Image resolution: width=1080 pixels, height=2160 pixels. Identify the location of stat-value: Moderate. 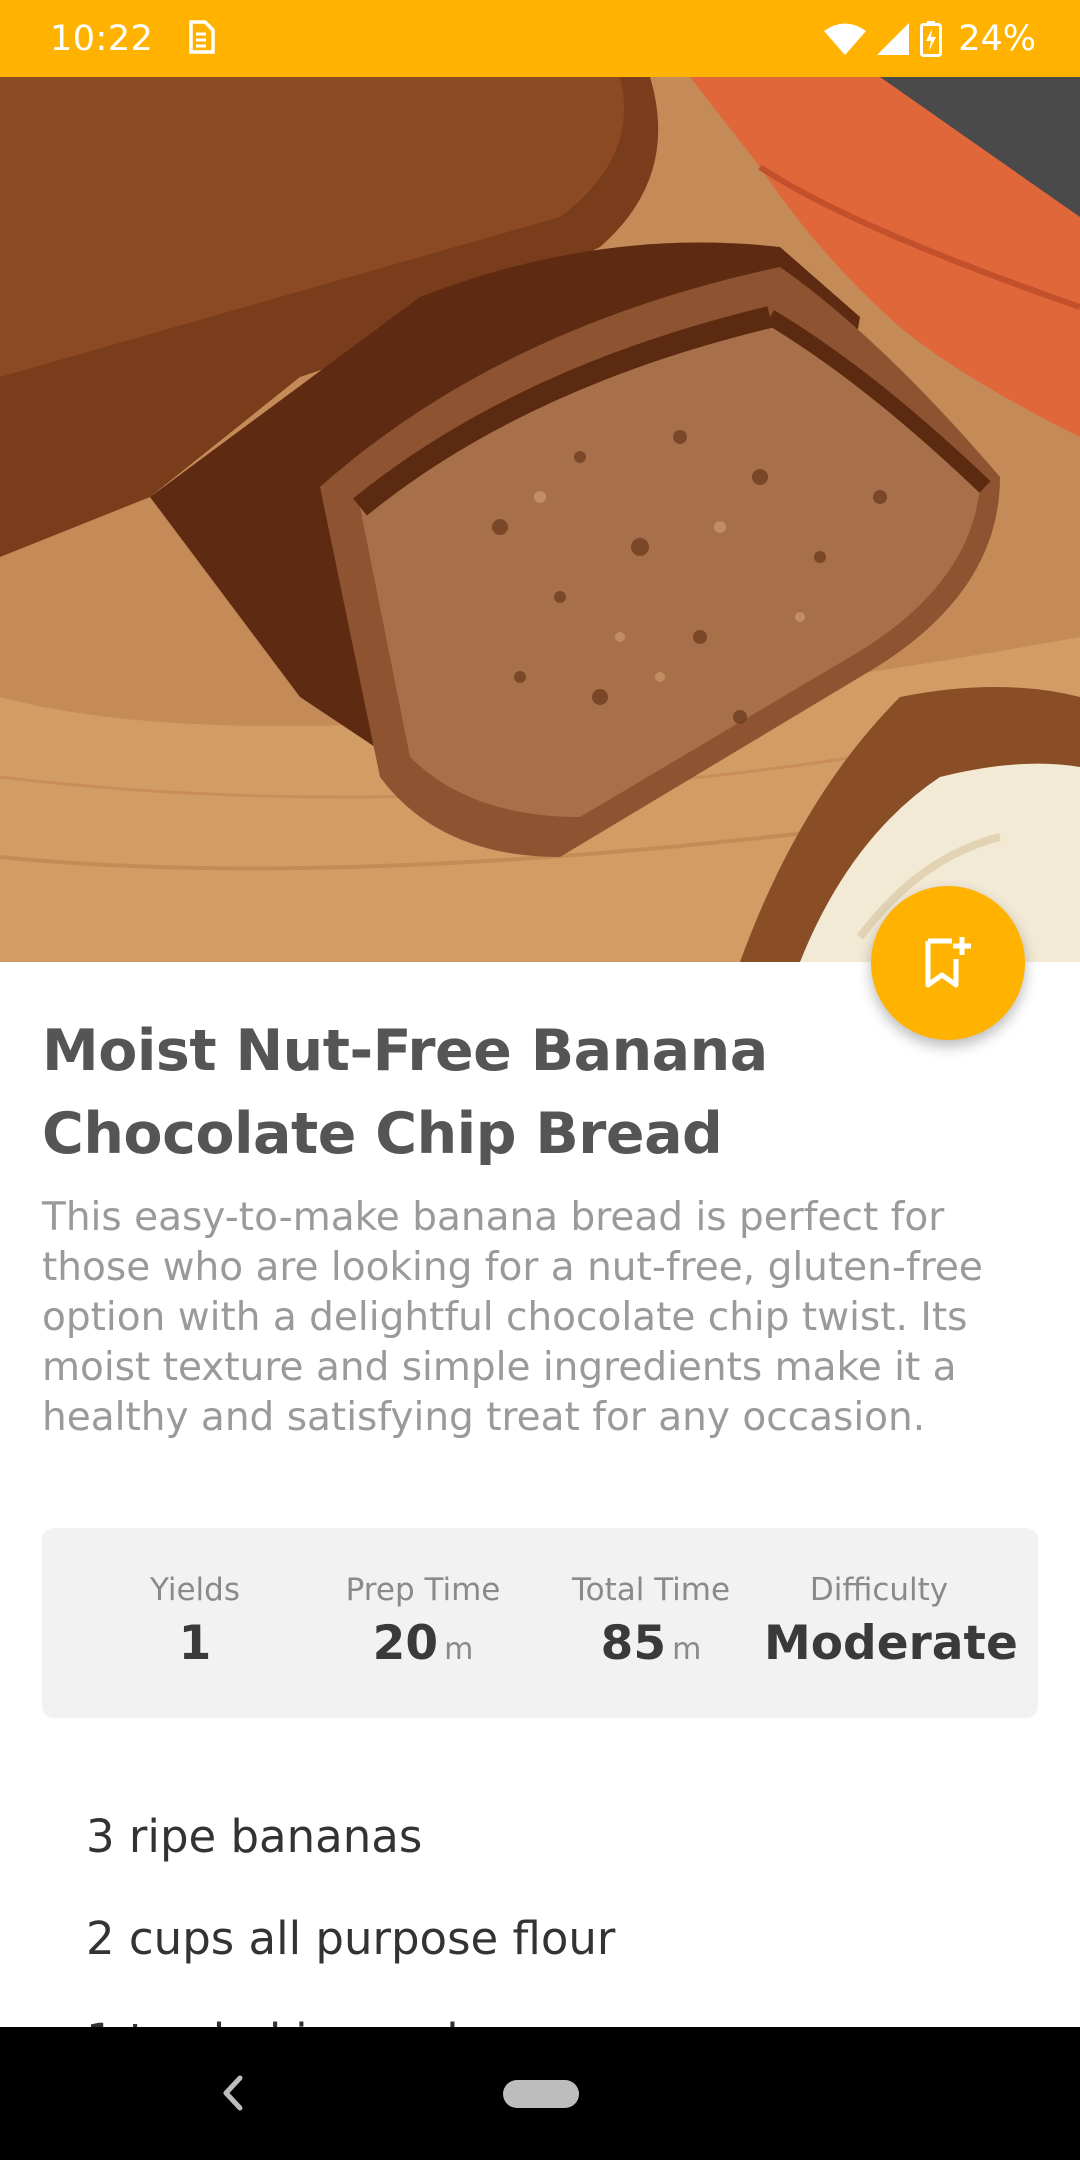
(891, 1643).